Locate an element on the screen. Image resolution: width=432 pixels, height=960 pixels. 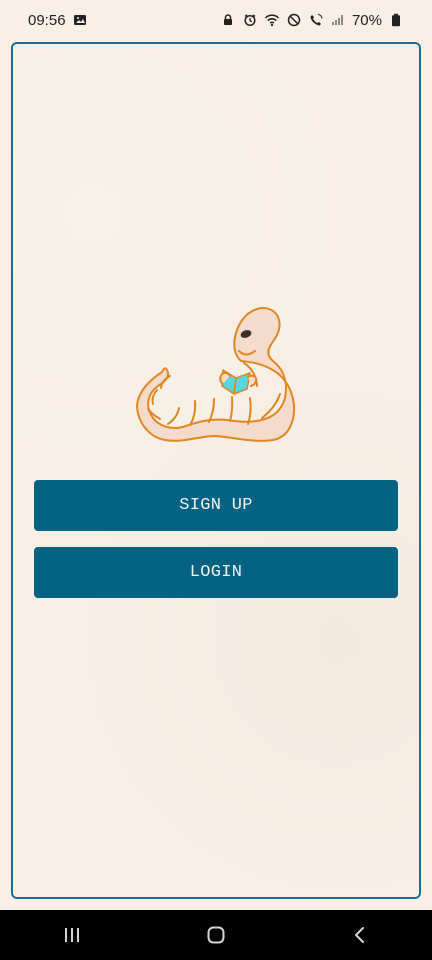
login-button: LOGIN is located at coordinates (216, 572).